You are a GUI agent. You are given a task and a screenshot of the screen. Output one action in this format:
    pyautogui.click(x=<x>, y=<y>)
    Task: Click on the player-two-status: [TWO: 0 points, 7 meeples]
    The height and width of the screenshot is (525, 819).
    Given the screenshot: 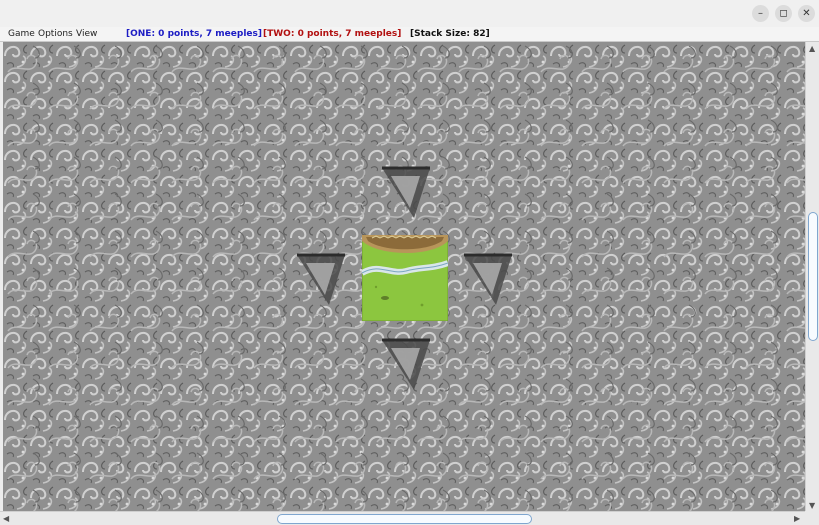 What is the action you would take?
    pyautogui.click(x=332, y=34)
    